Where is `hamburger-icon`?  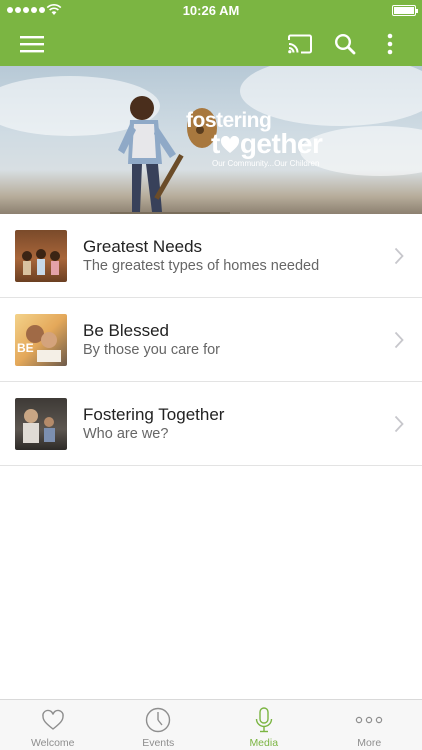
hamburger-icon is located at coordinates (32, 44).